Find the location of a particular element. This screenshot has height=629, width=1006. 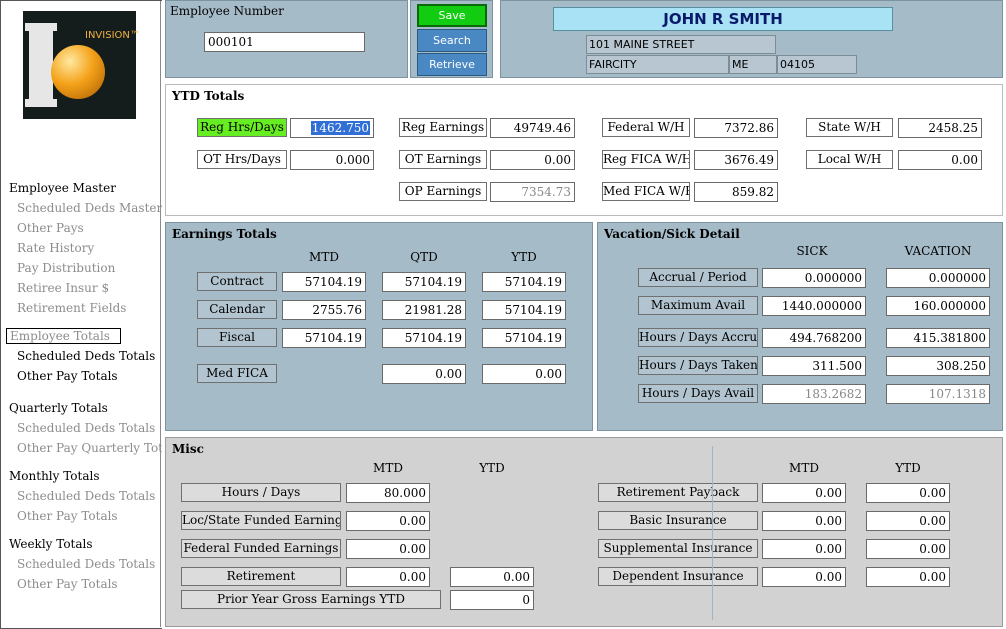

invision-logo: INVISION™ is located at coordinates (81, 65).